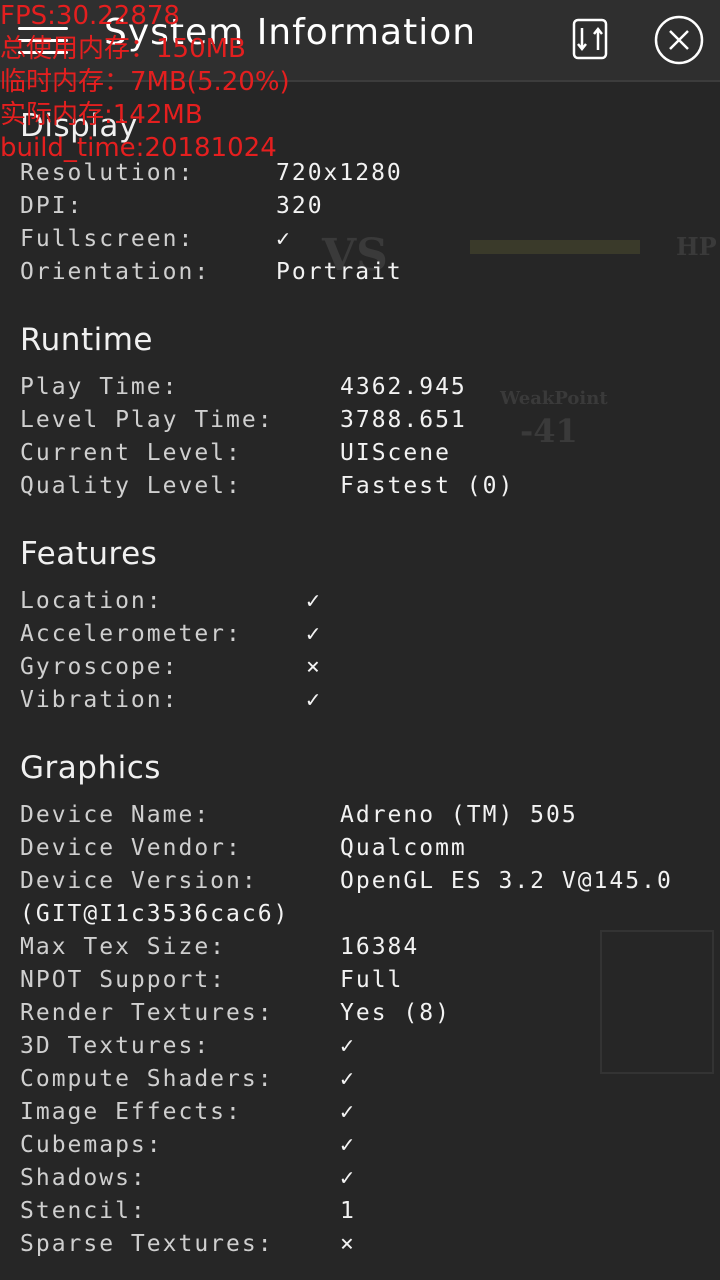 The image size is (720, 1280). Describe the element at coordinates (86, 340) in the screenshot. I see `section-title-runtime: Runtime` at that location.